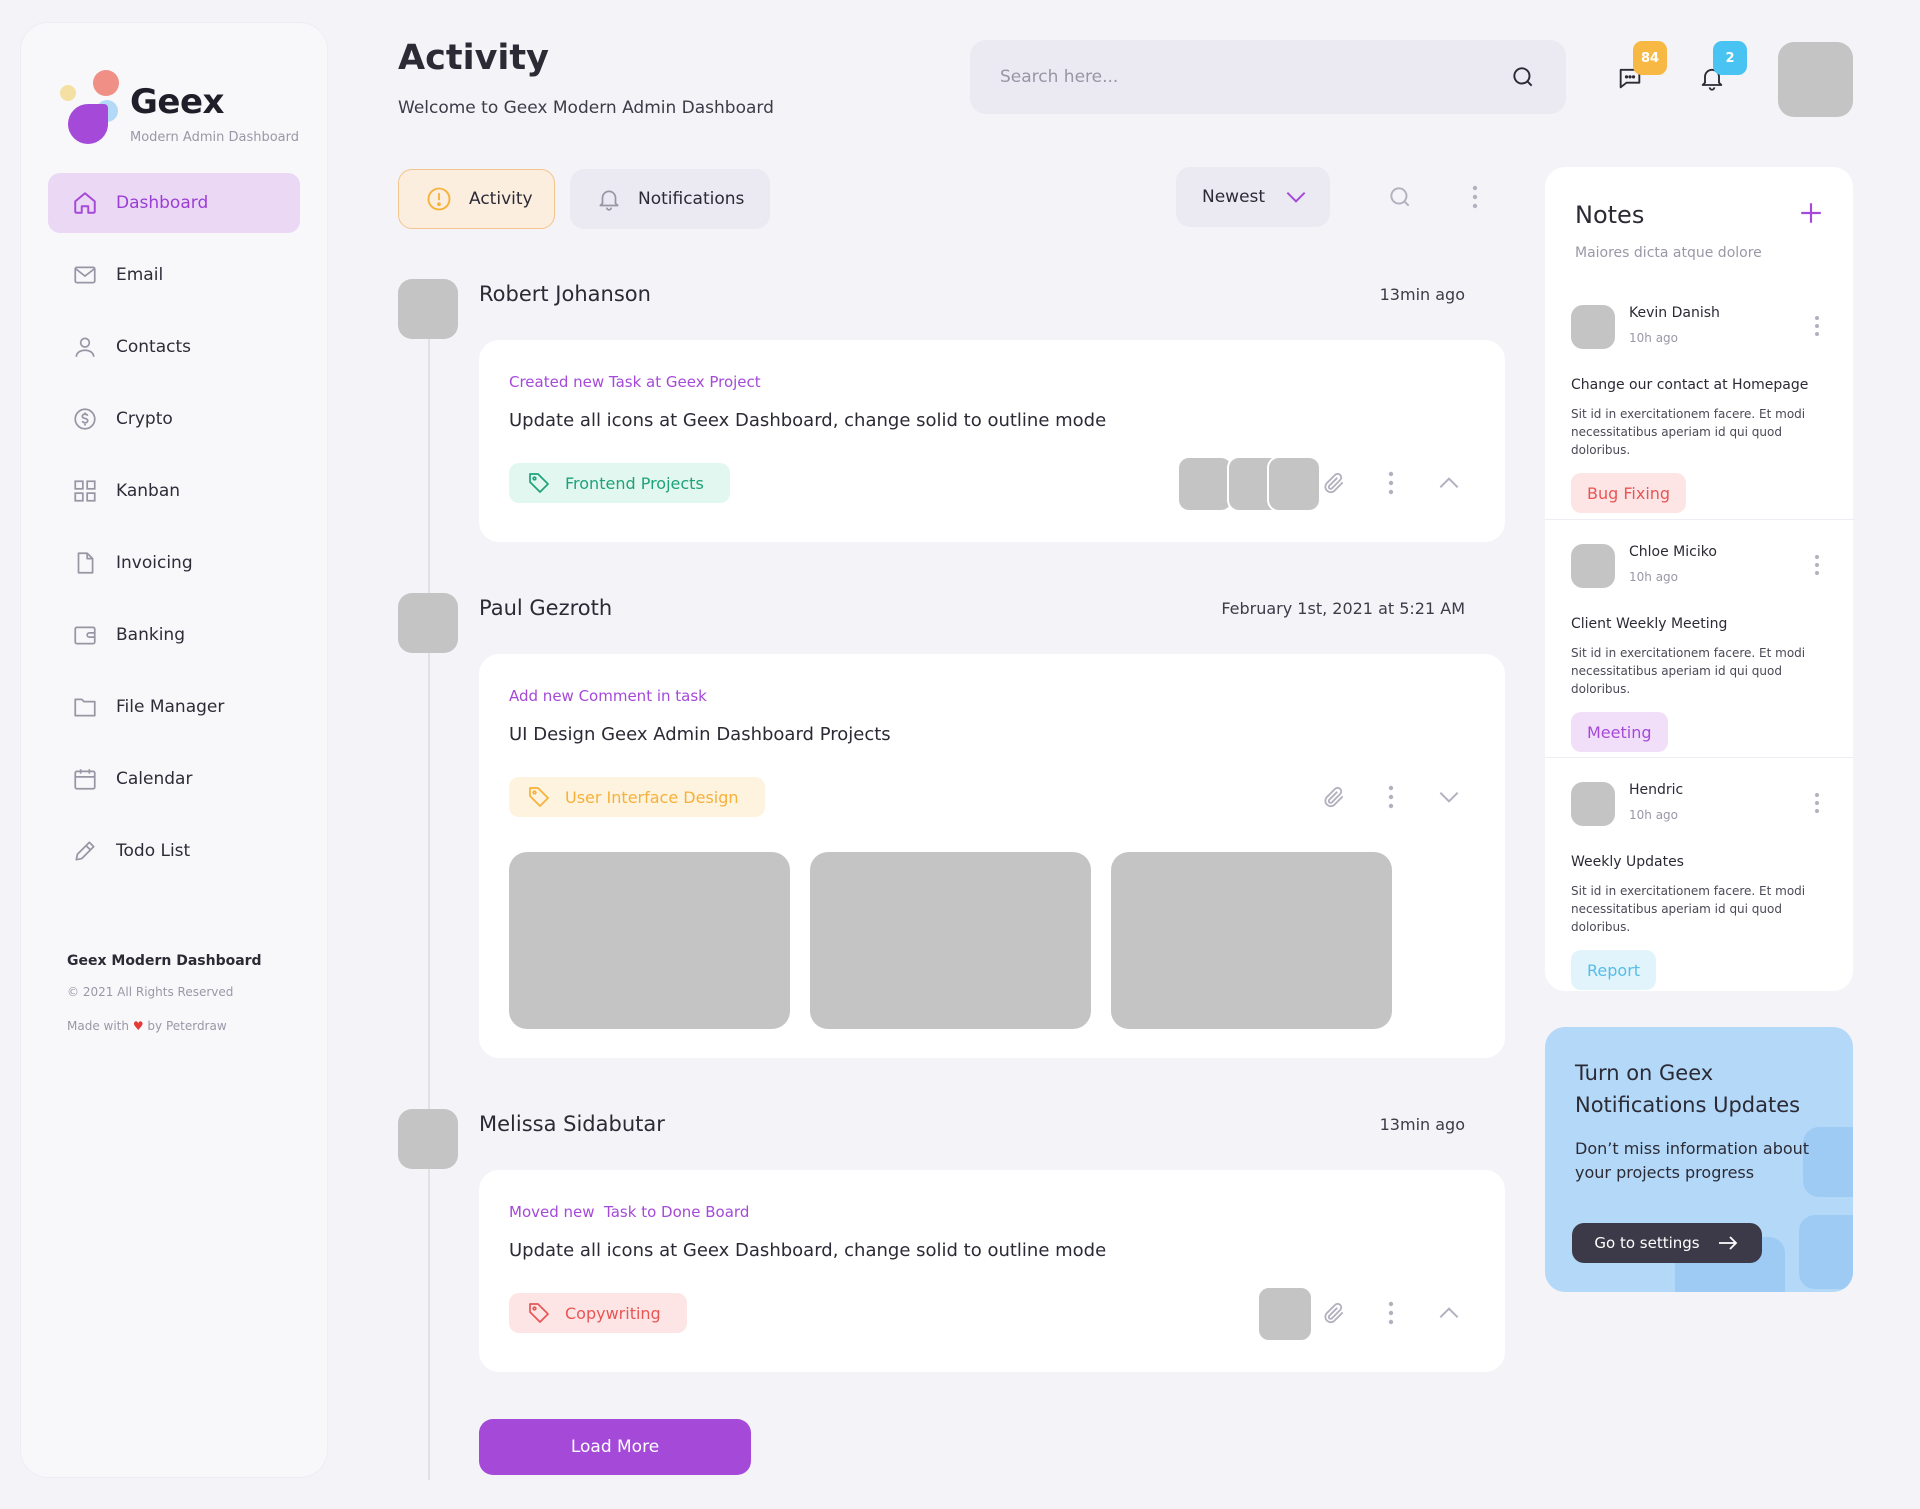 The height and width of the screenshot is (1509, 1920). What do you see at coordinates (634, 483) in the screenshot?
I see `tag-label: Frontend Projects` at bounding box center [634, 483].